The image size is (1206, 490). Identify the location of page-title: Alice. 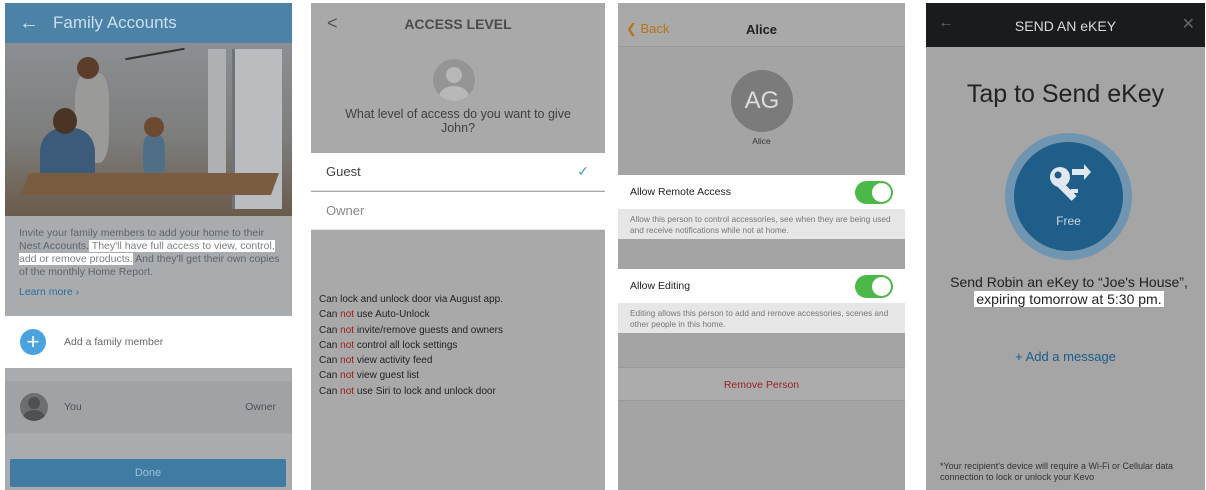
(761, 29).